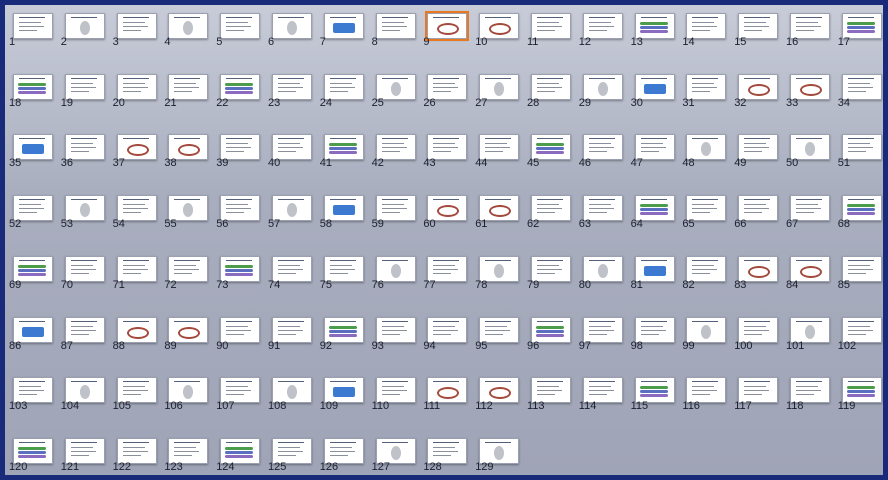 This screenshot has width=888, height=480. I want to click on slide-32: 32, so click(760, 102).